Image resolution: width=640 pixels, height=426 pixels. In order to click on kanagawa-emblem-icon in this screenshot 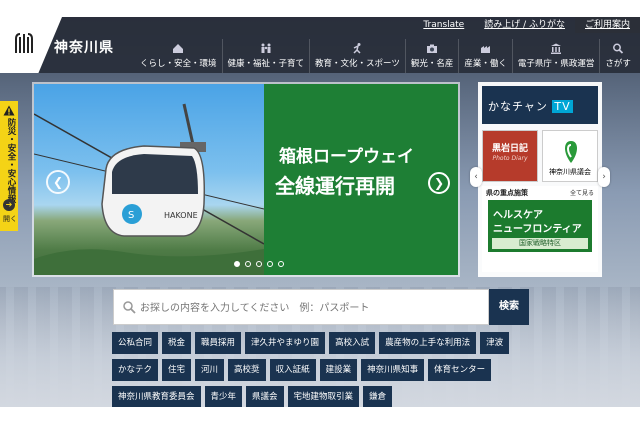, I will do `click(24, 43)`.